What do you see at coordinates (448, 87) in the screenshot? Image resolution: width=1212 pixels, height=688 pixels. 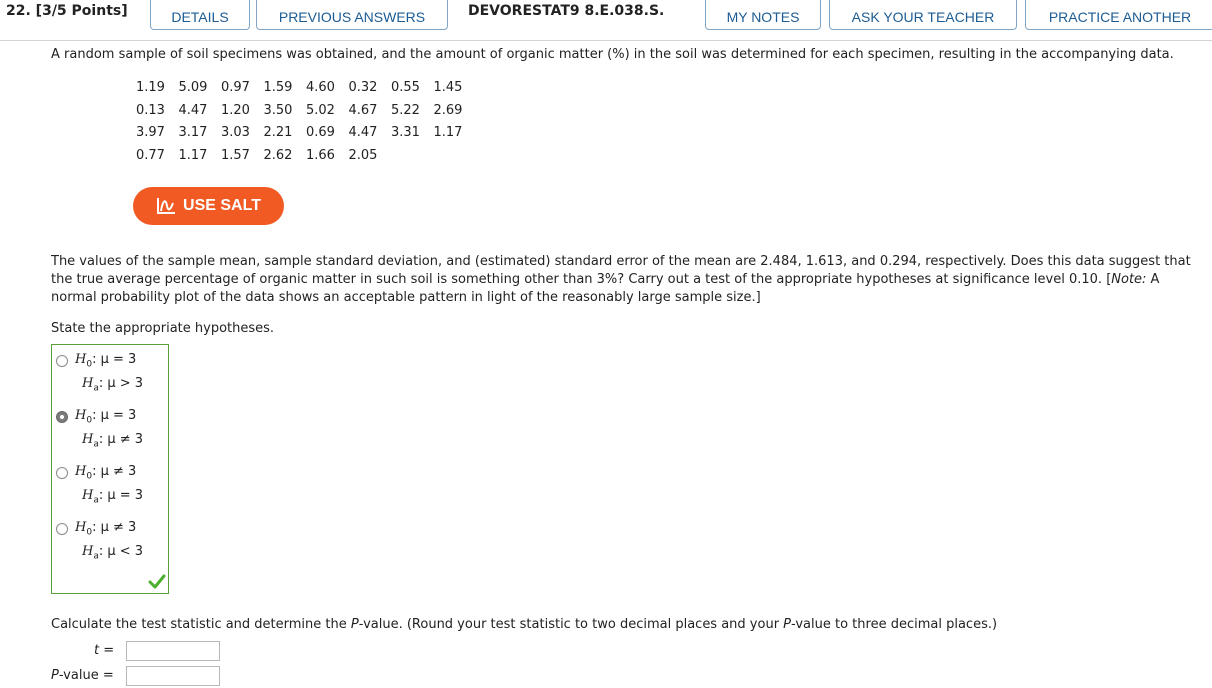 I see `data-value: 1.45` at bounding box center [448, 87].